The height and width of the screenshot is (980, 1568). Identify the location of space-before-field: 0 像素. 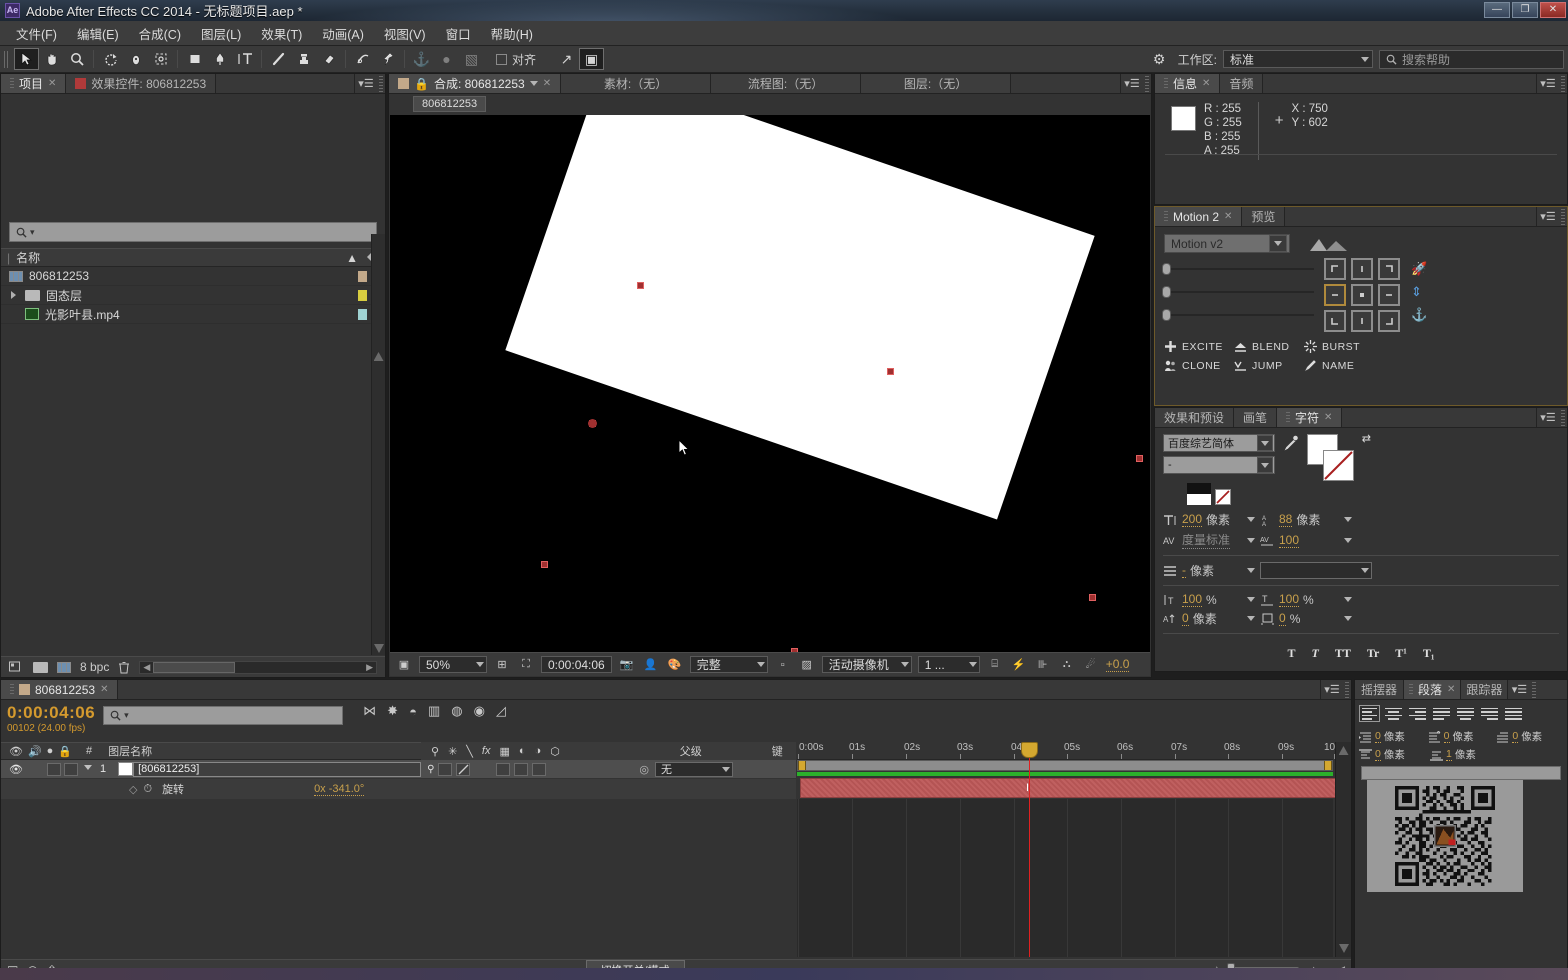
(1393, 754).